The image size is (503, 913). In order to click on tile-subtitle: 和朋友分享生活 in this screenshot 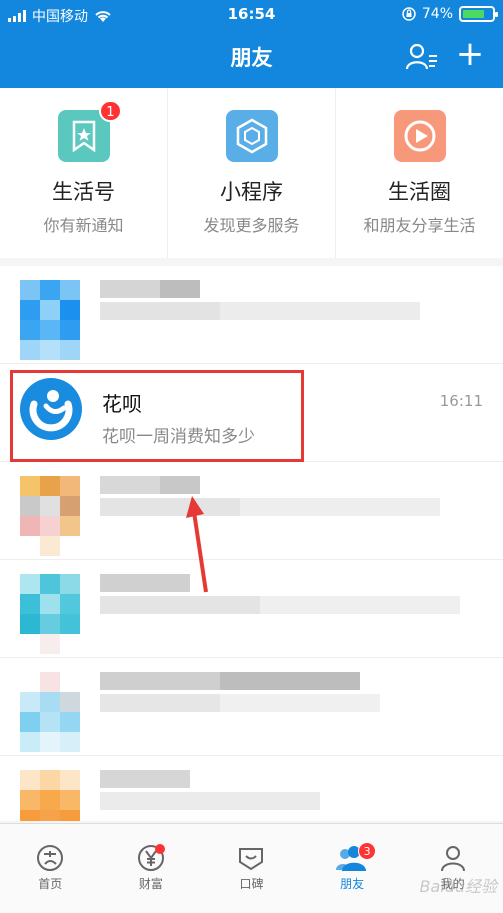, I will do `click(419, 225)`.